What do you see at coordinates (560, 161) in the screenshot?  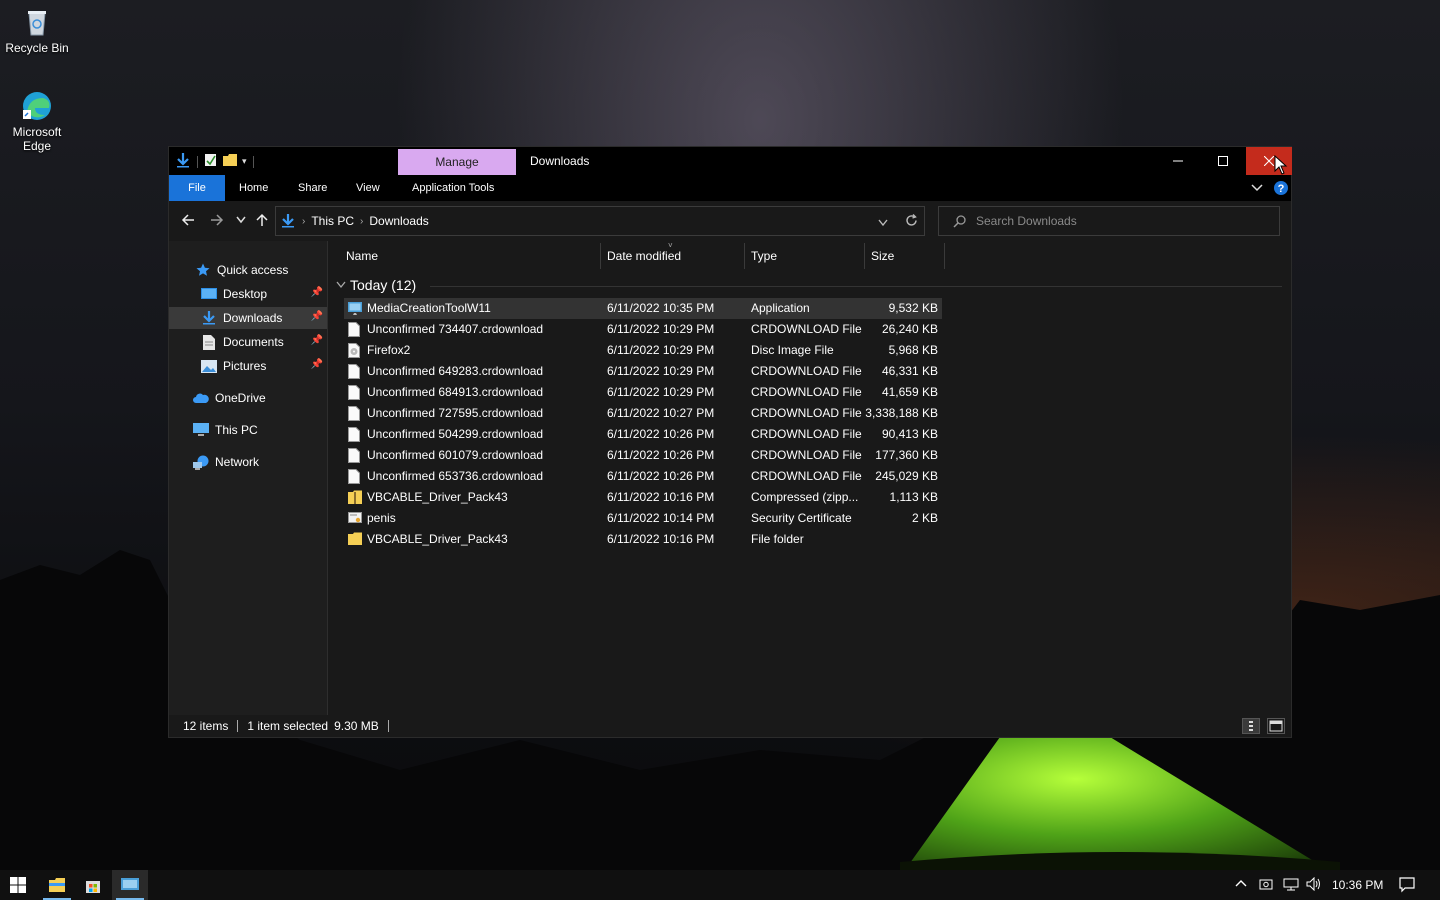 I see `window-title: Downloads` at bounding box center [560, 161].